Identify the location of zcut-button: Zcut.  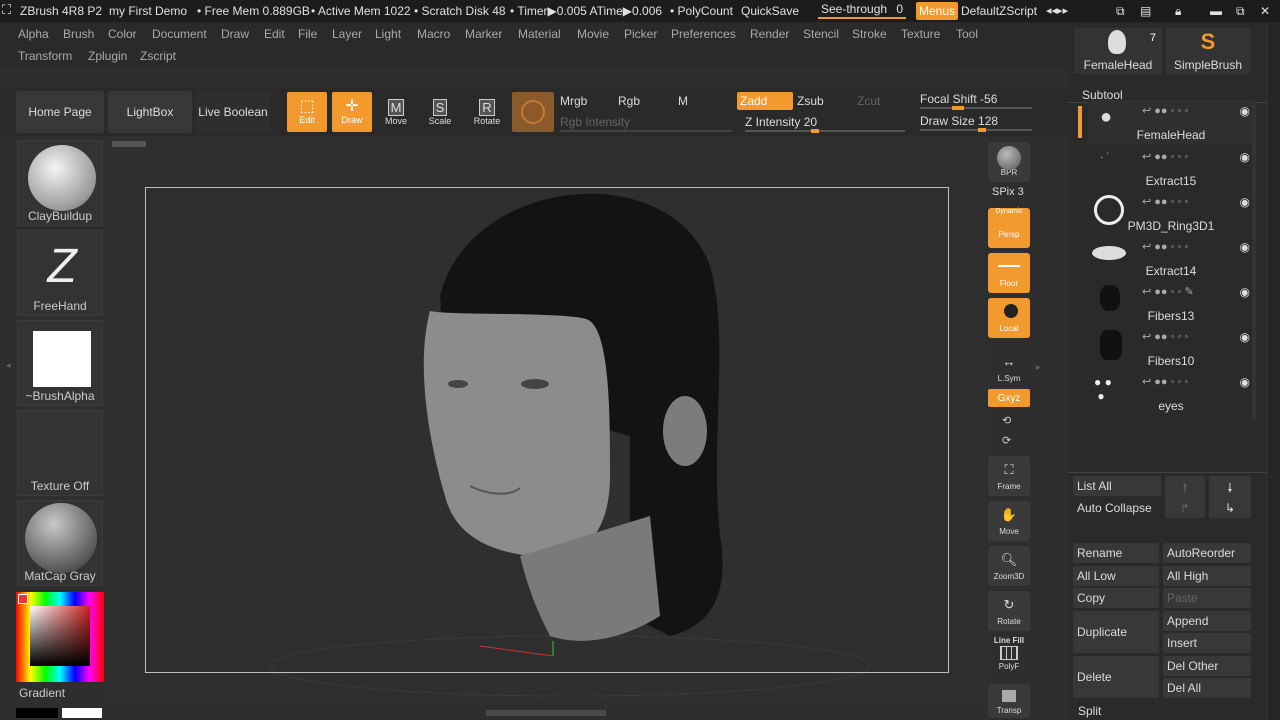
(868, 101).